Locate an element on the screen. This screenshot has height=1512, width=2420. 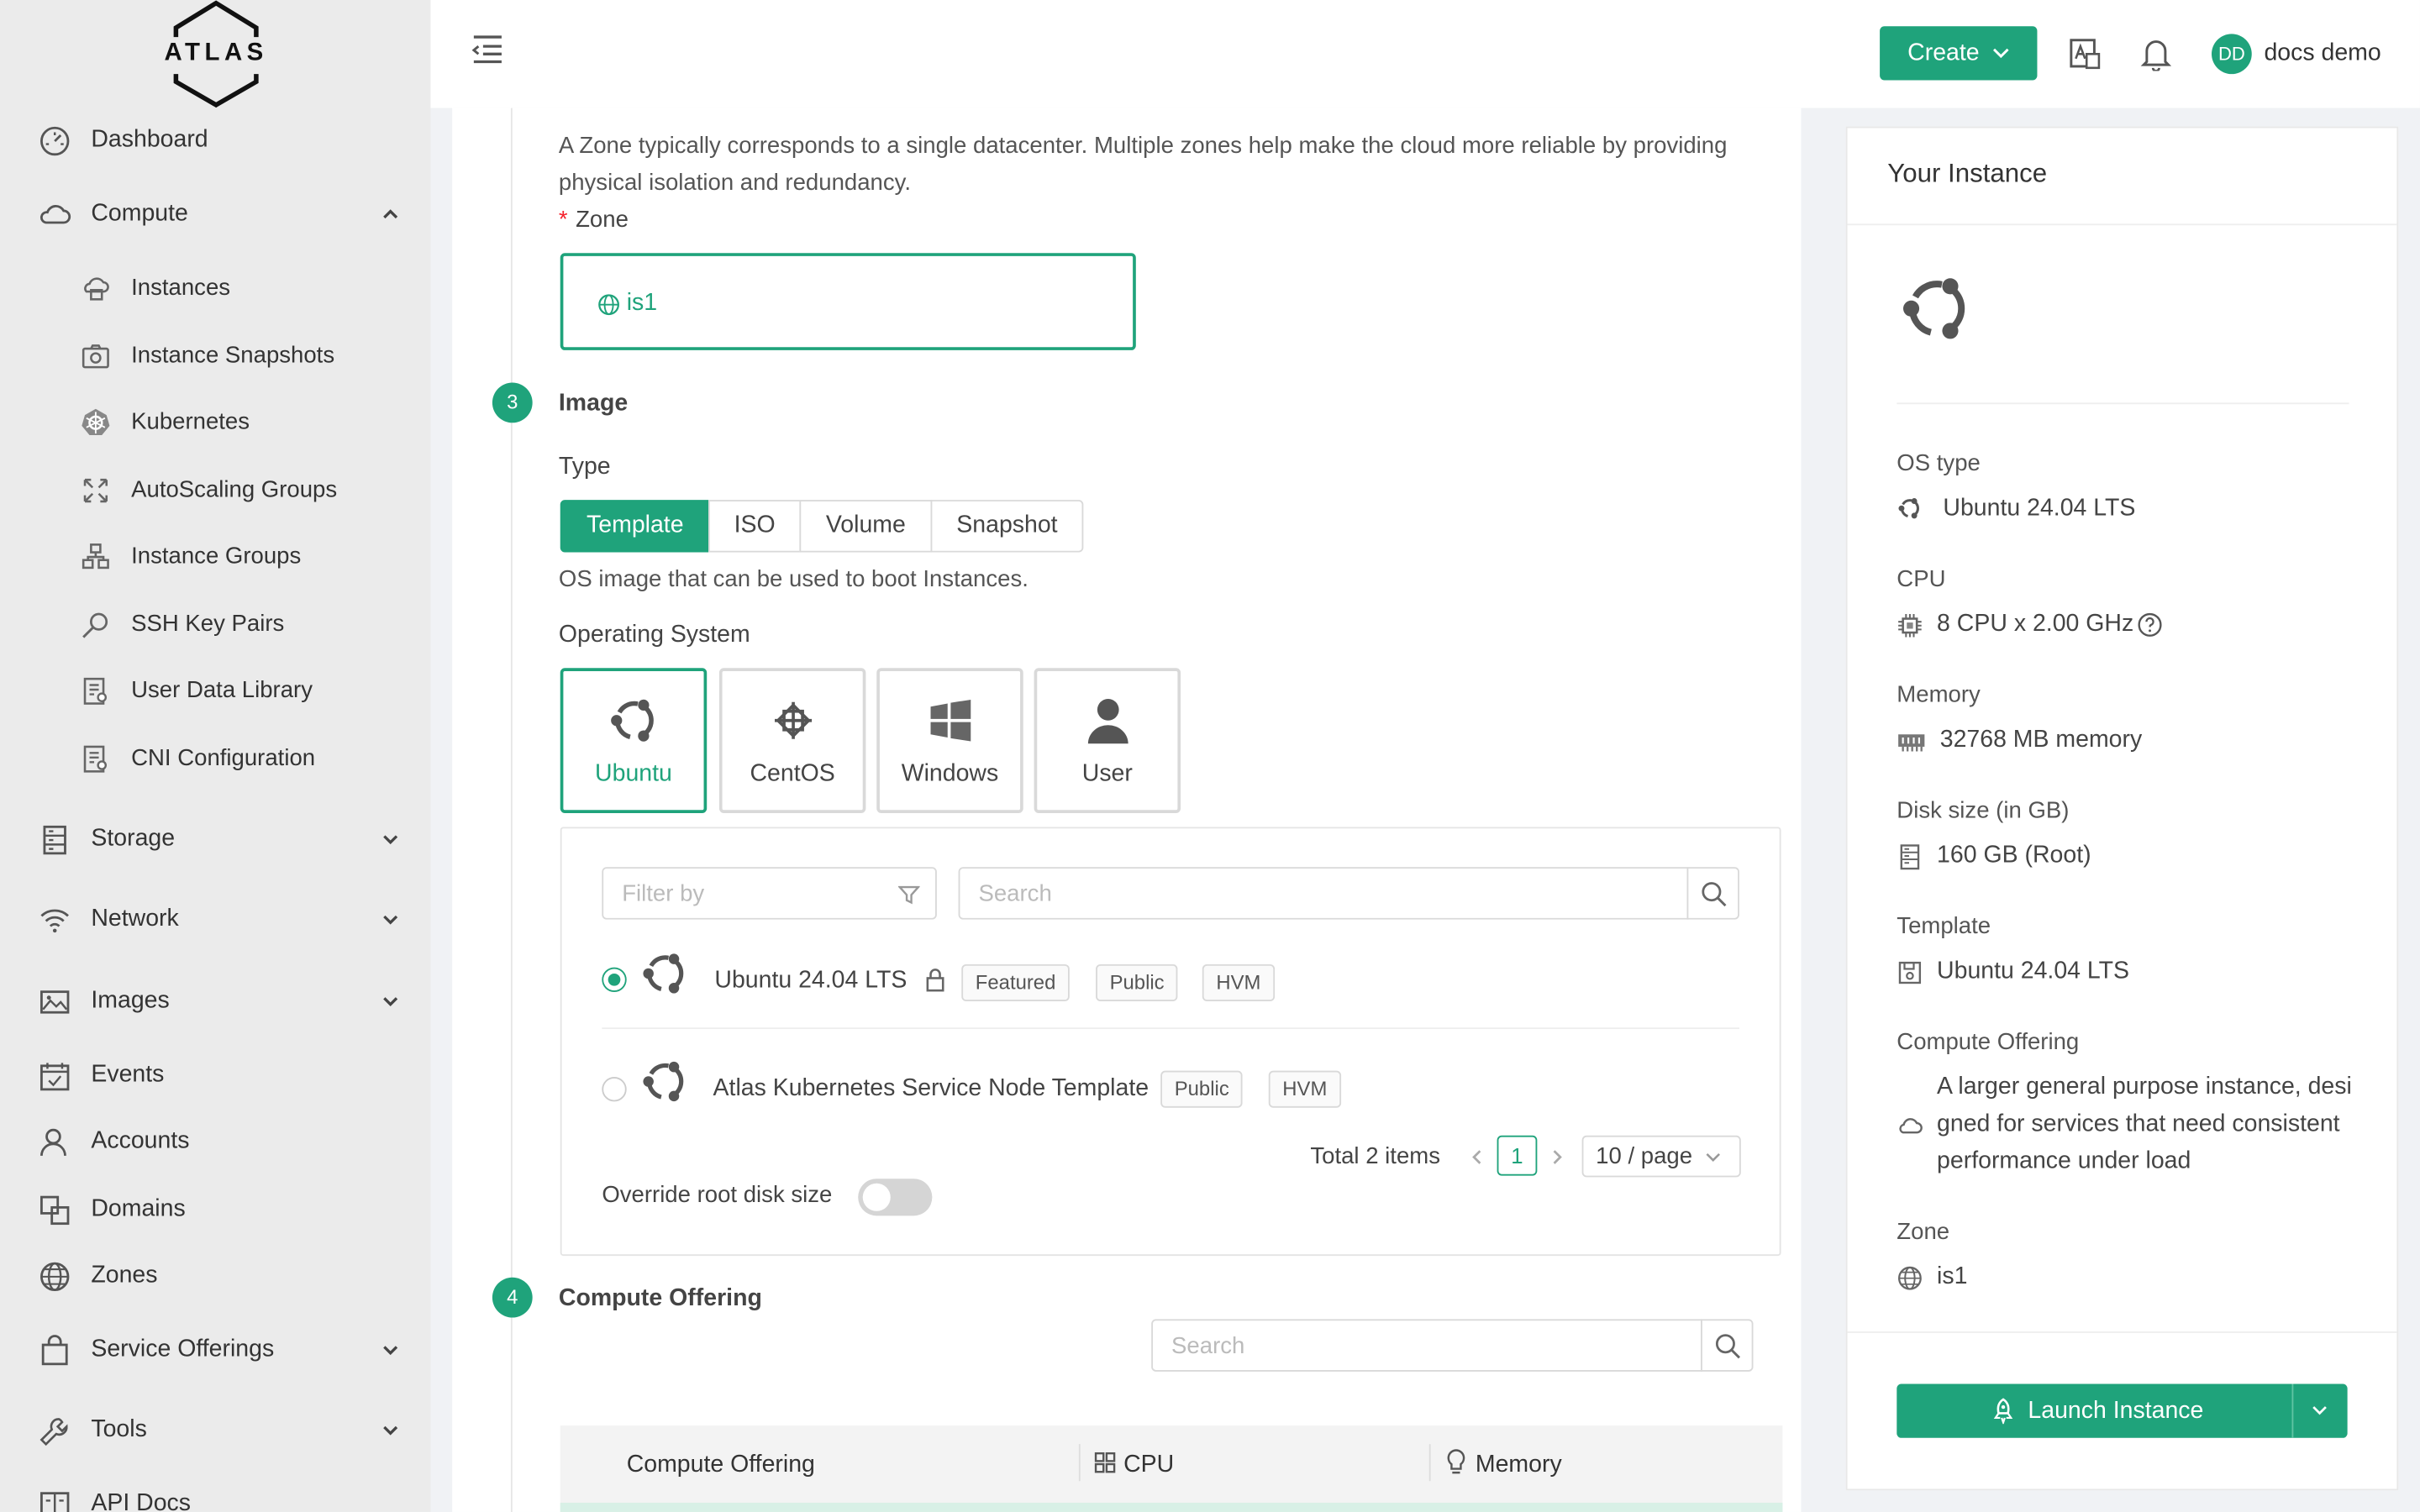
bell-icon is located at coordinates (2156, 54).